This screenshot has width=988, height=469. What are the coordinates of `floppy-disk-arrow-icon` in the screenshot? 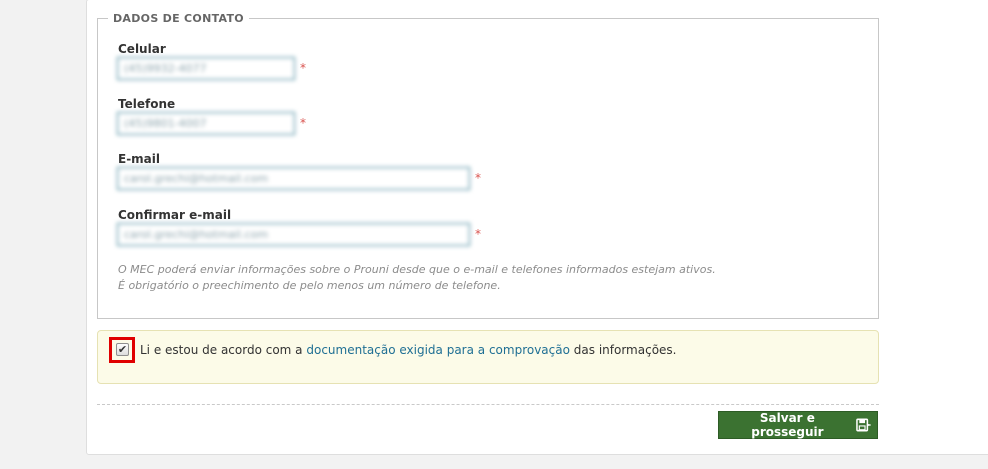 It's located at (863, 425).